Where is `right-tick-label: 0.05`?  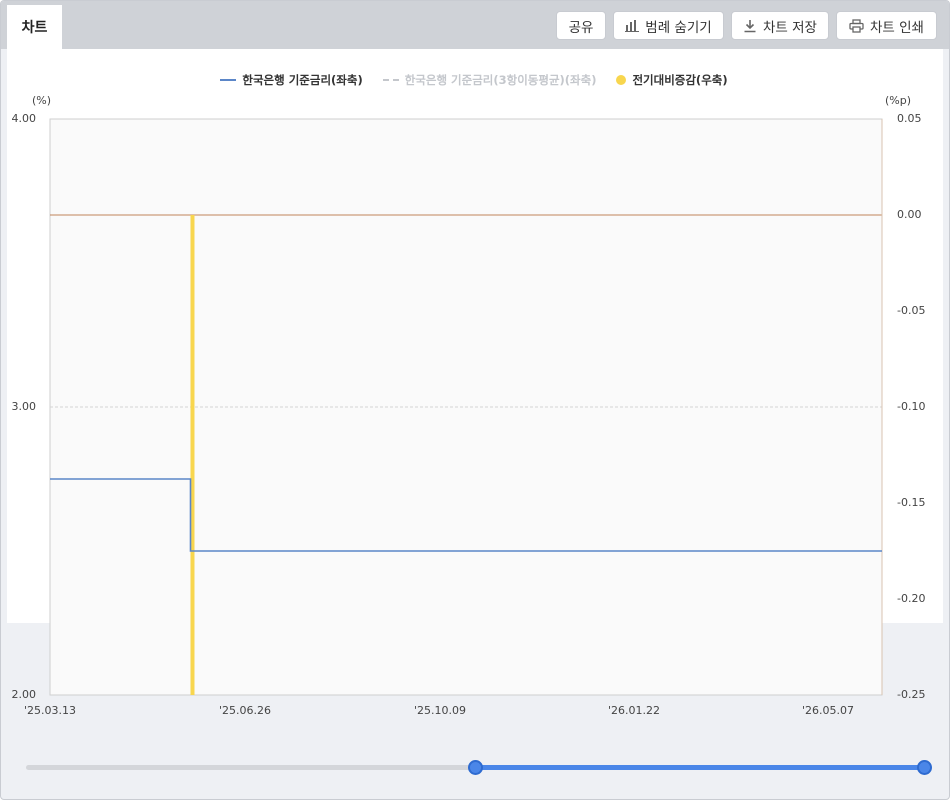
right-tick-label: 0.05 is located at coordinates (909, 118).